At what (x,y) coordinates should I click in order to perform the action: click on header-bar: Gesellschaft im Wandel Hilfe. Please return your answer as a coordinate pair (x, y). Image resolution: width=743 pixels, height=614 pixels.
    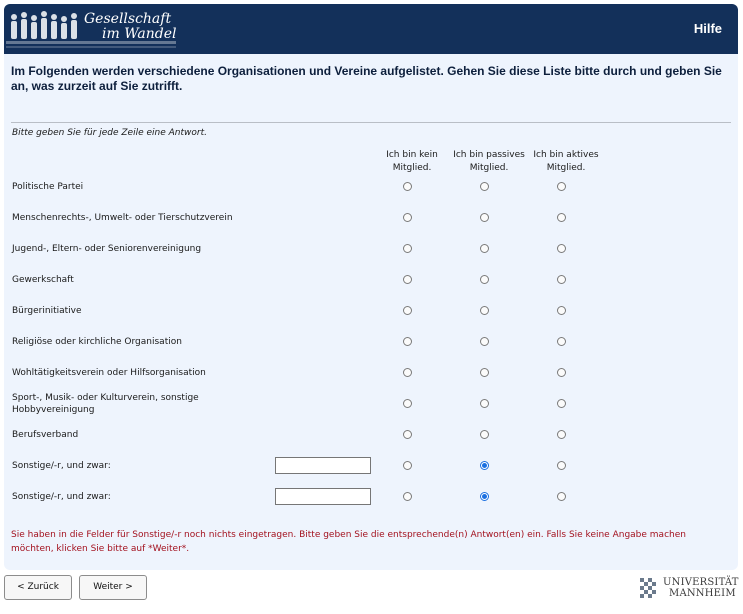
    Looking at the image, I should click on (371, 29).